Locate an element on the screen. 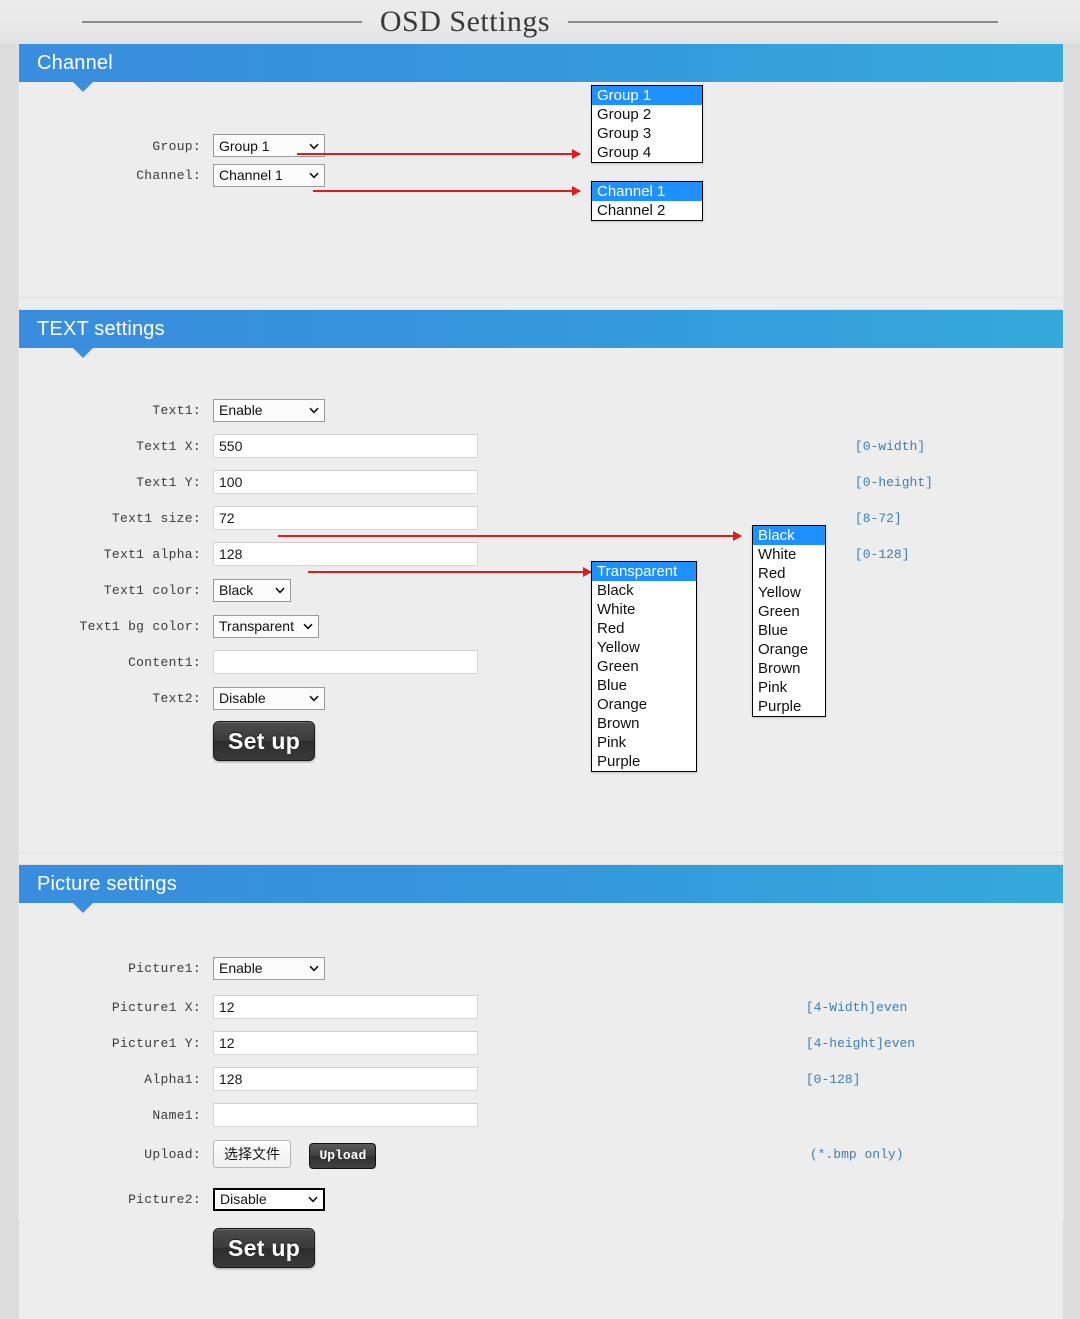  option-item: Group 3 is located at coordinates (647, 133).